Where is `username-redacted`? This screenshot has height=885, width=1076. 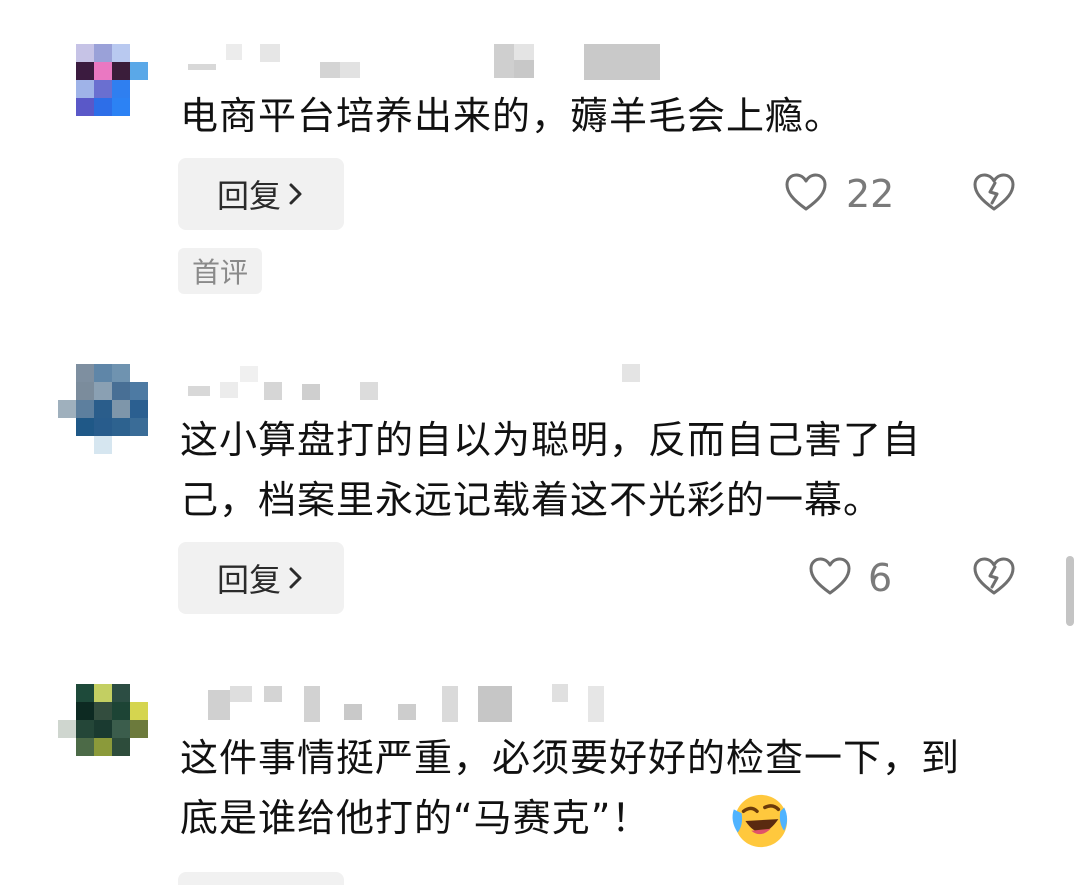 username-redacted is located at coordinates (440, 702).